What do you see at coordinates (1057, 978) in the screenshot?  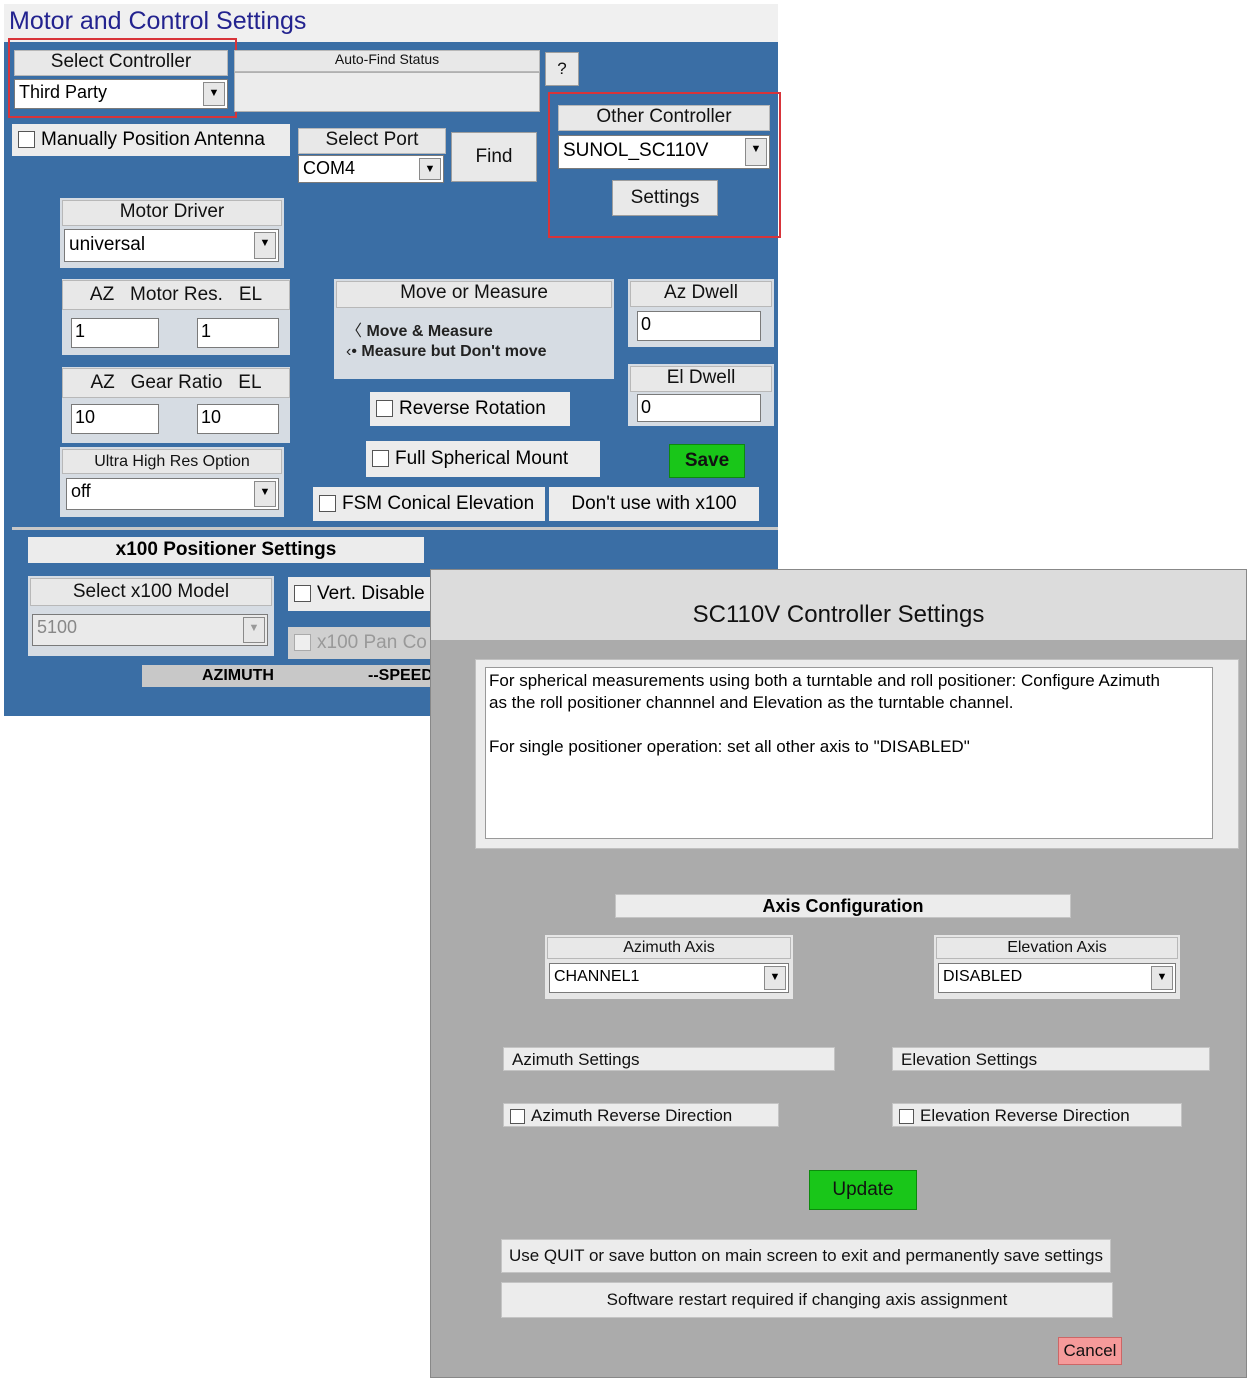 I see `elevation-axis-dropdown: DISABLED ▼` at bounding box center [1057, 978].